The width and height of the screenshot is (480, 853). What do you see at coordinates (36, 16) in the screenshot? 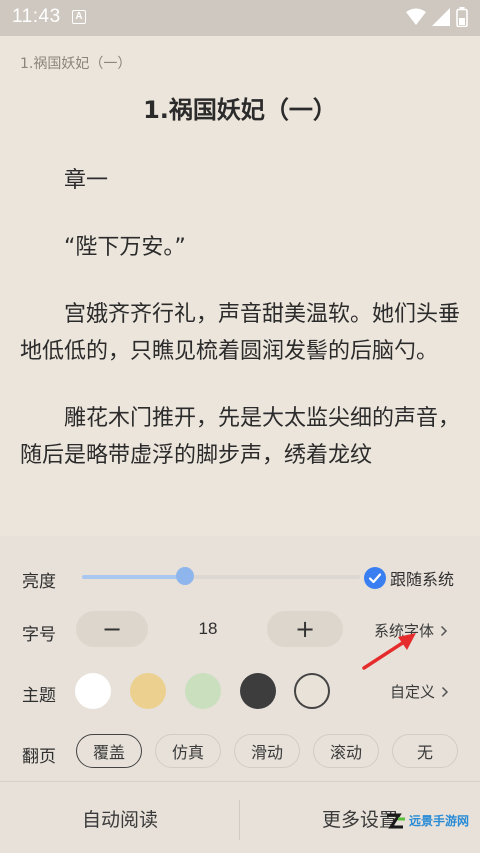
I see `status-time: 11:43` at bounding box center [36, 16].